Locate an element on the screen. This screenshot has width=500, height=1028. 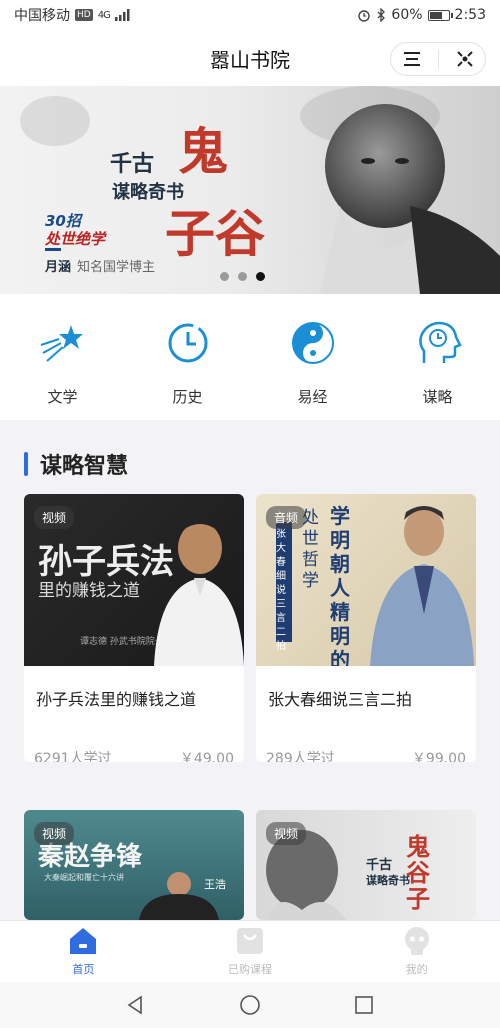
title-bar: 嚣山书院 is located at coordinates (250, 58).